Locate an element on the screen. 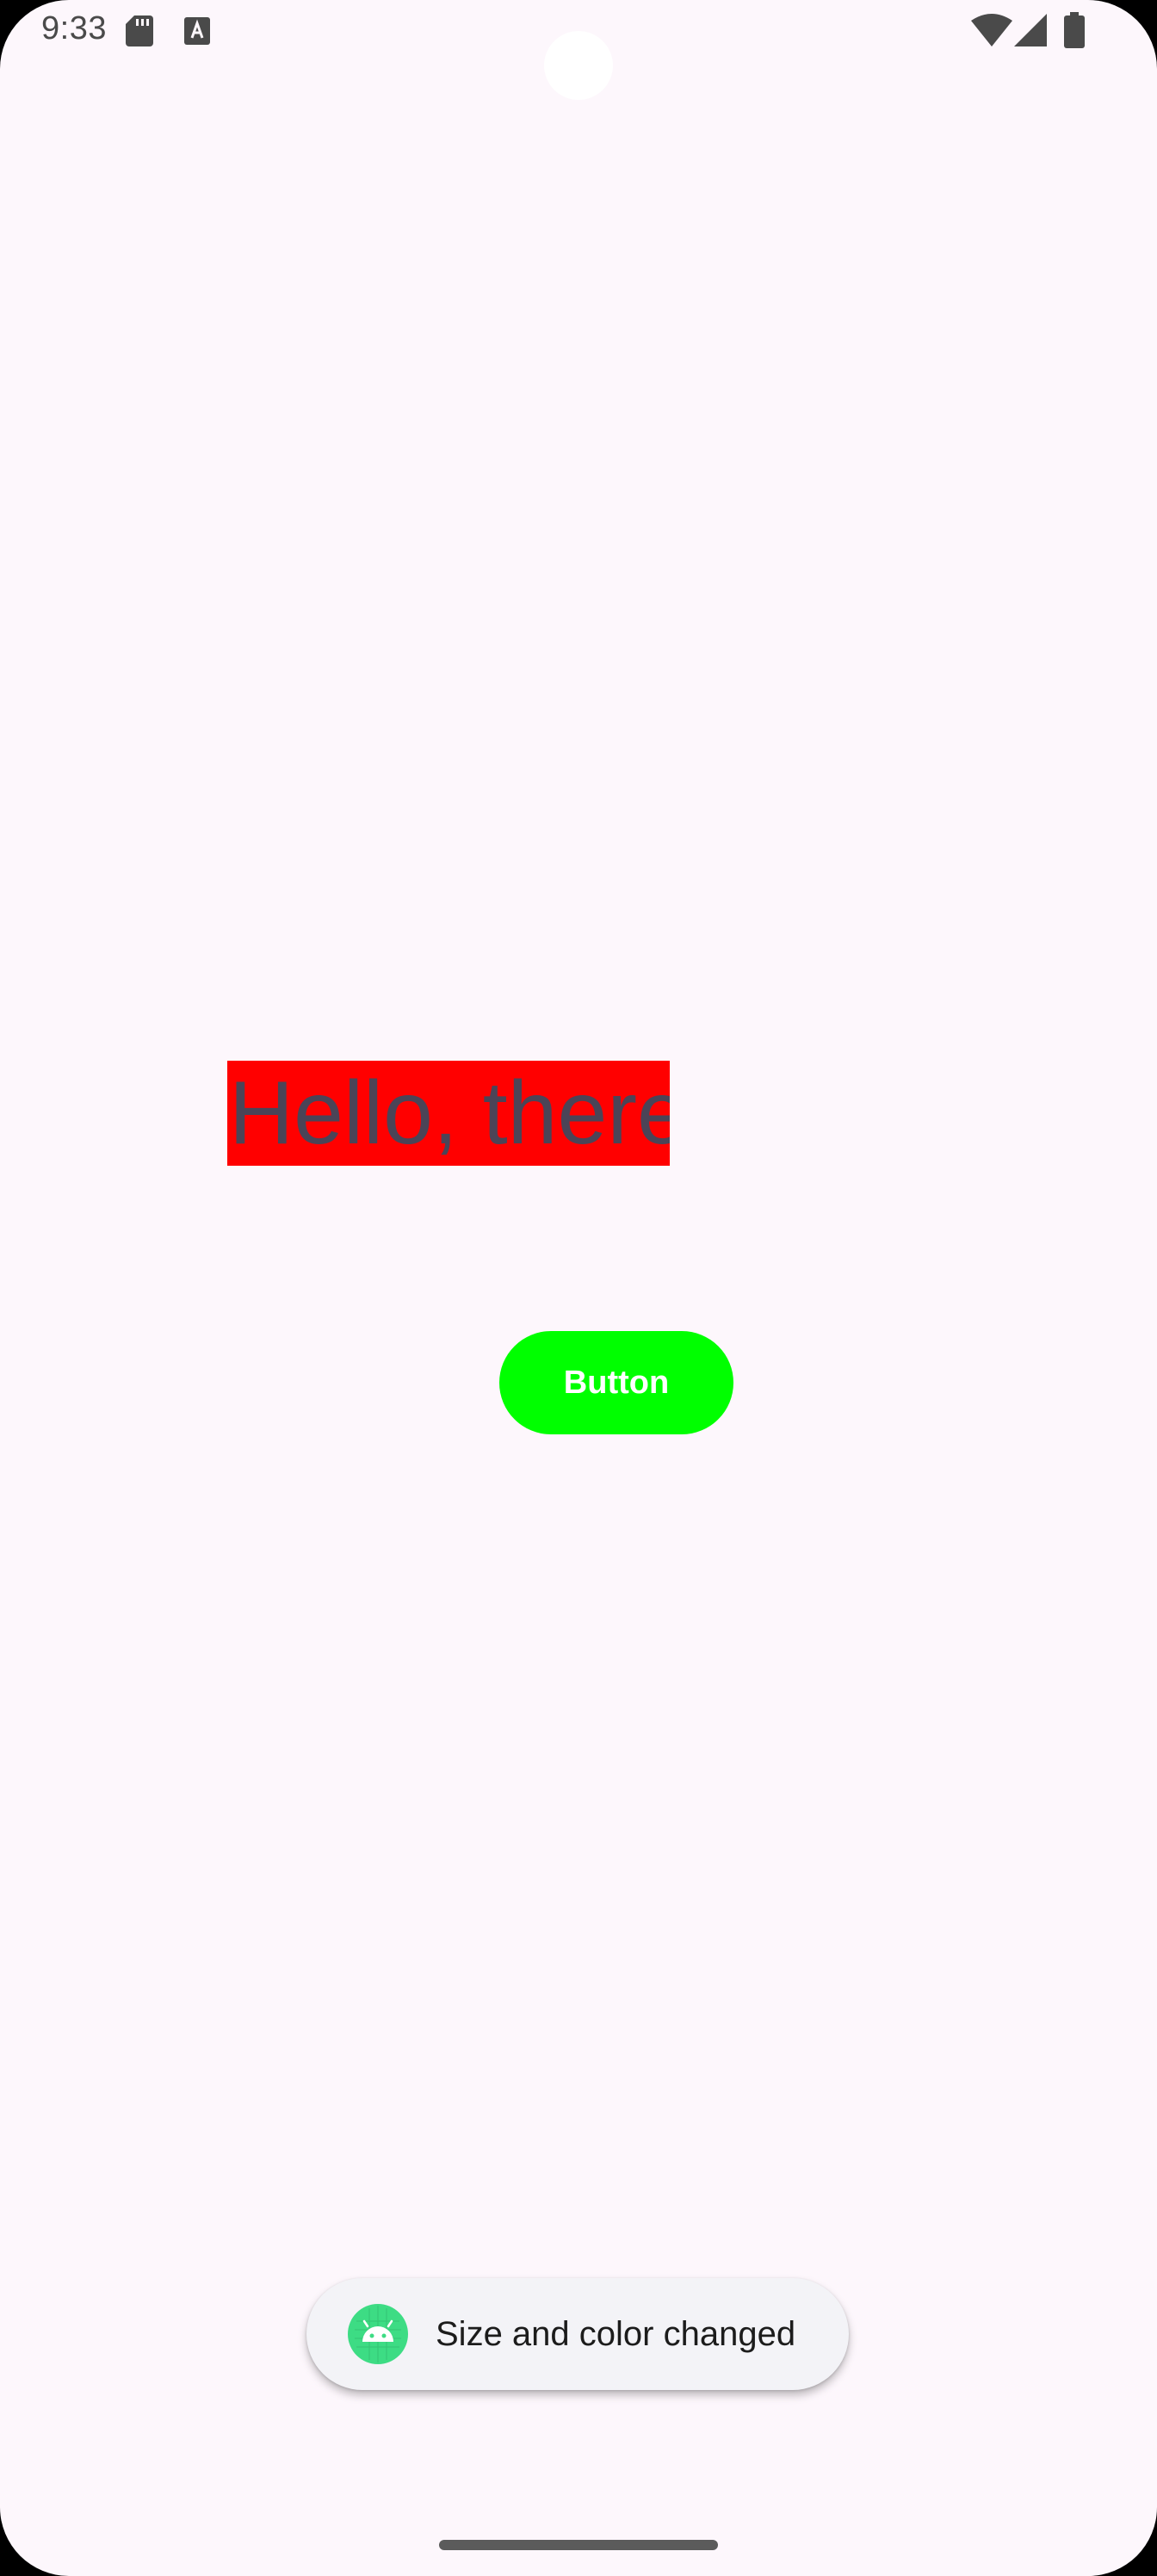  home-indicator is located at coordinates (579, 2545).